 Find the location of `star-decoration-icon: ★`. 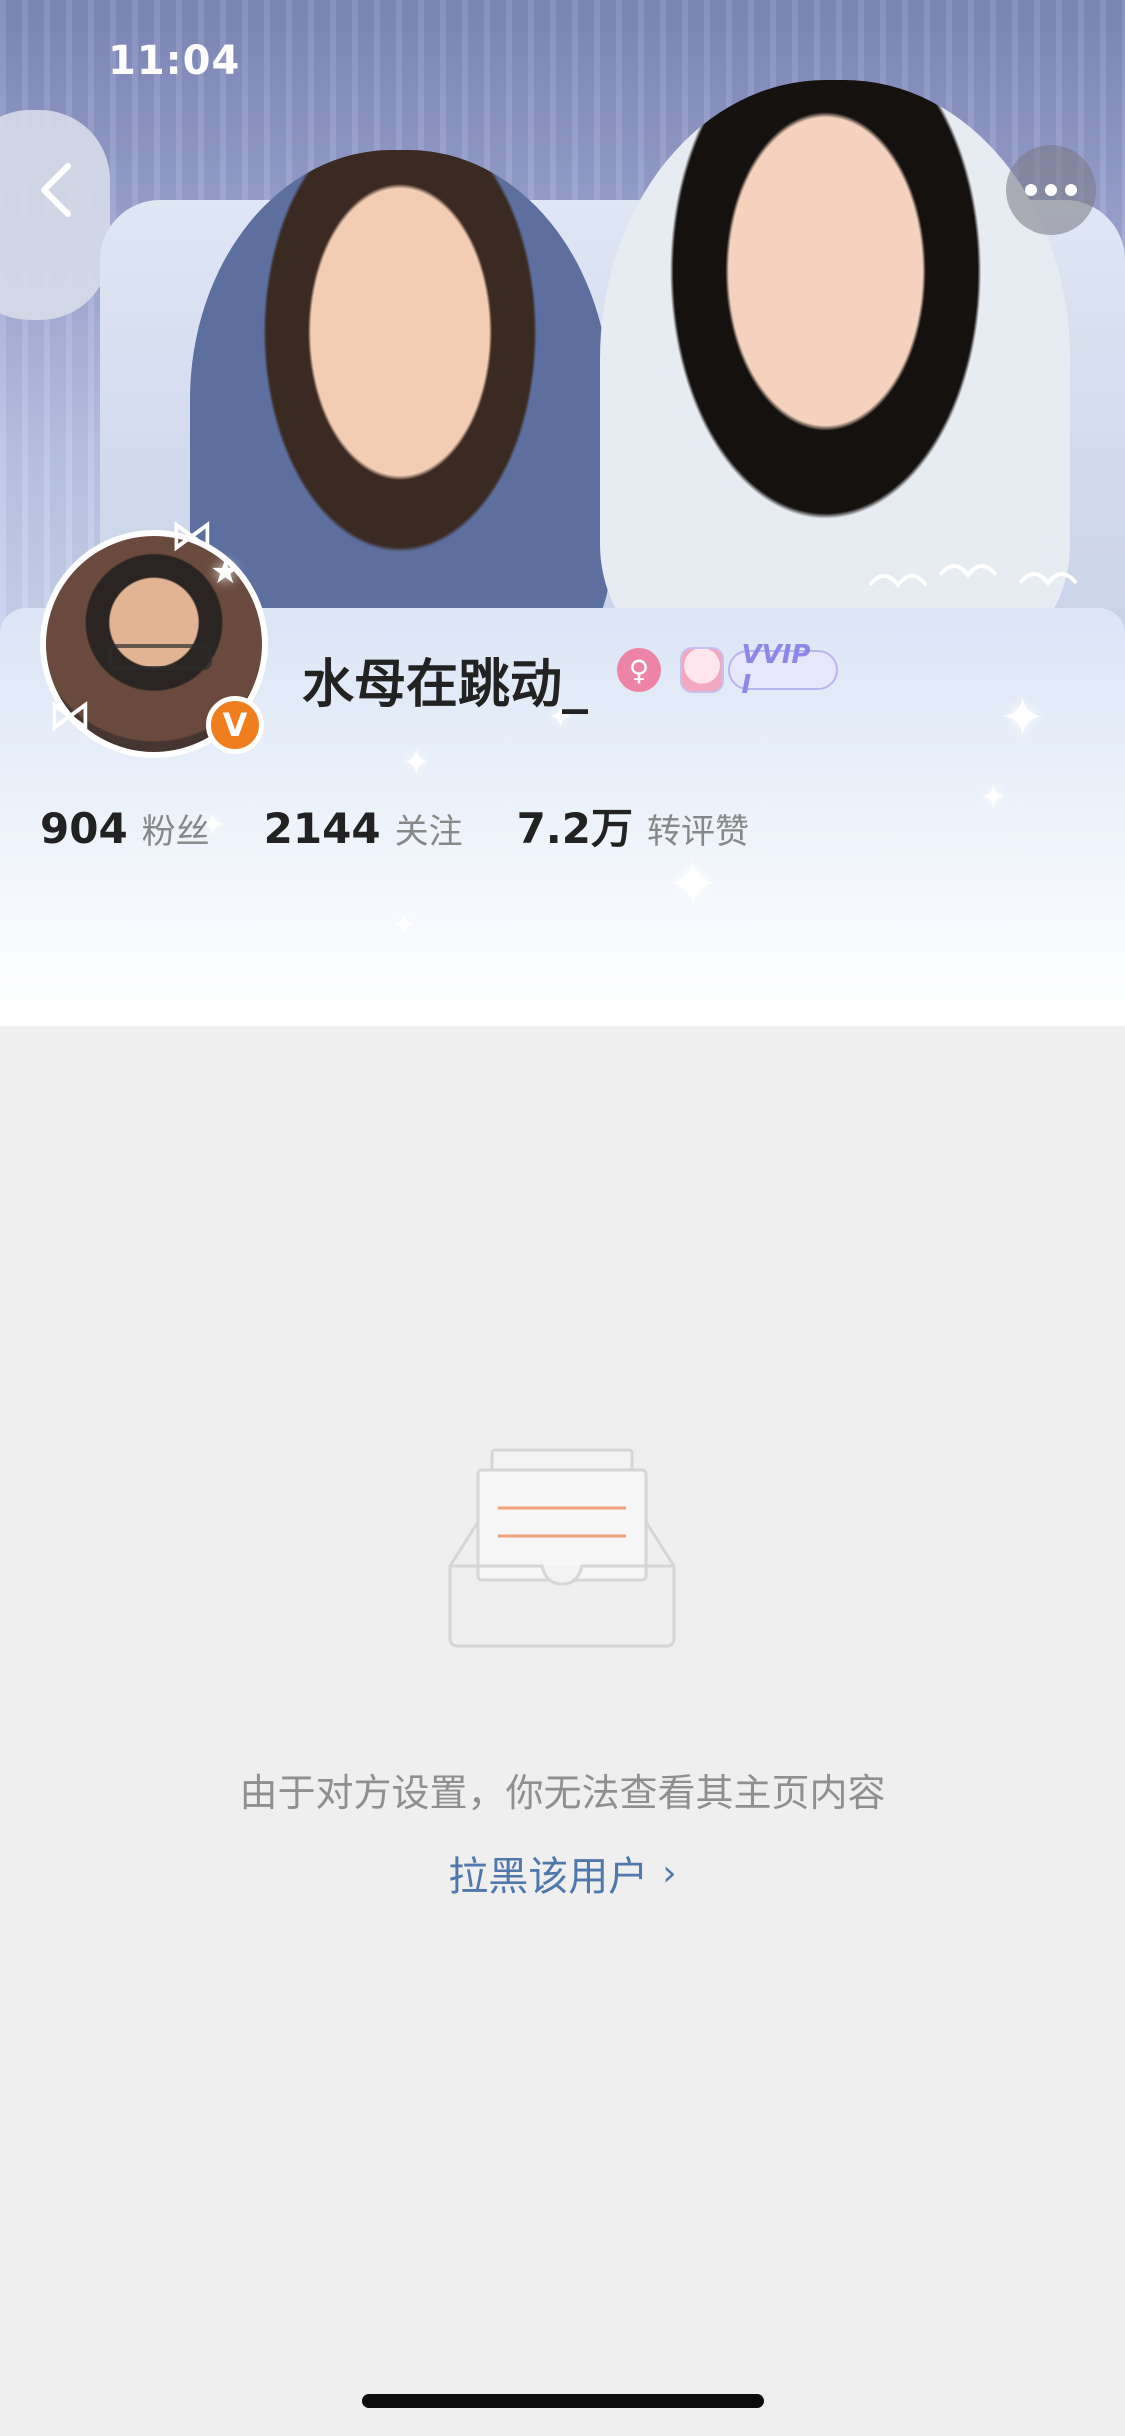

star-decoration-icon: ★ is located at coordinates (225, 572).